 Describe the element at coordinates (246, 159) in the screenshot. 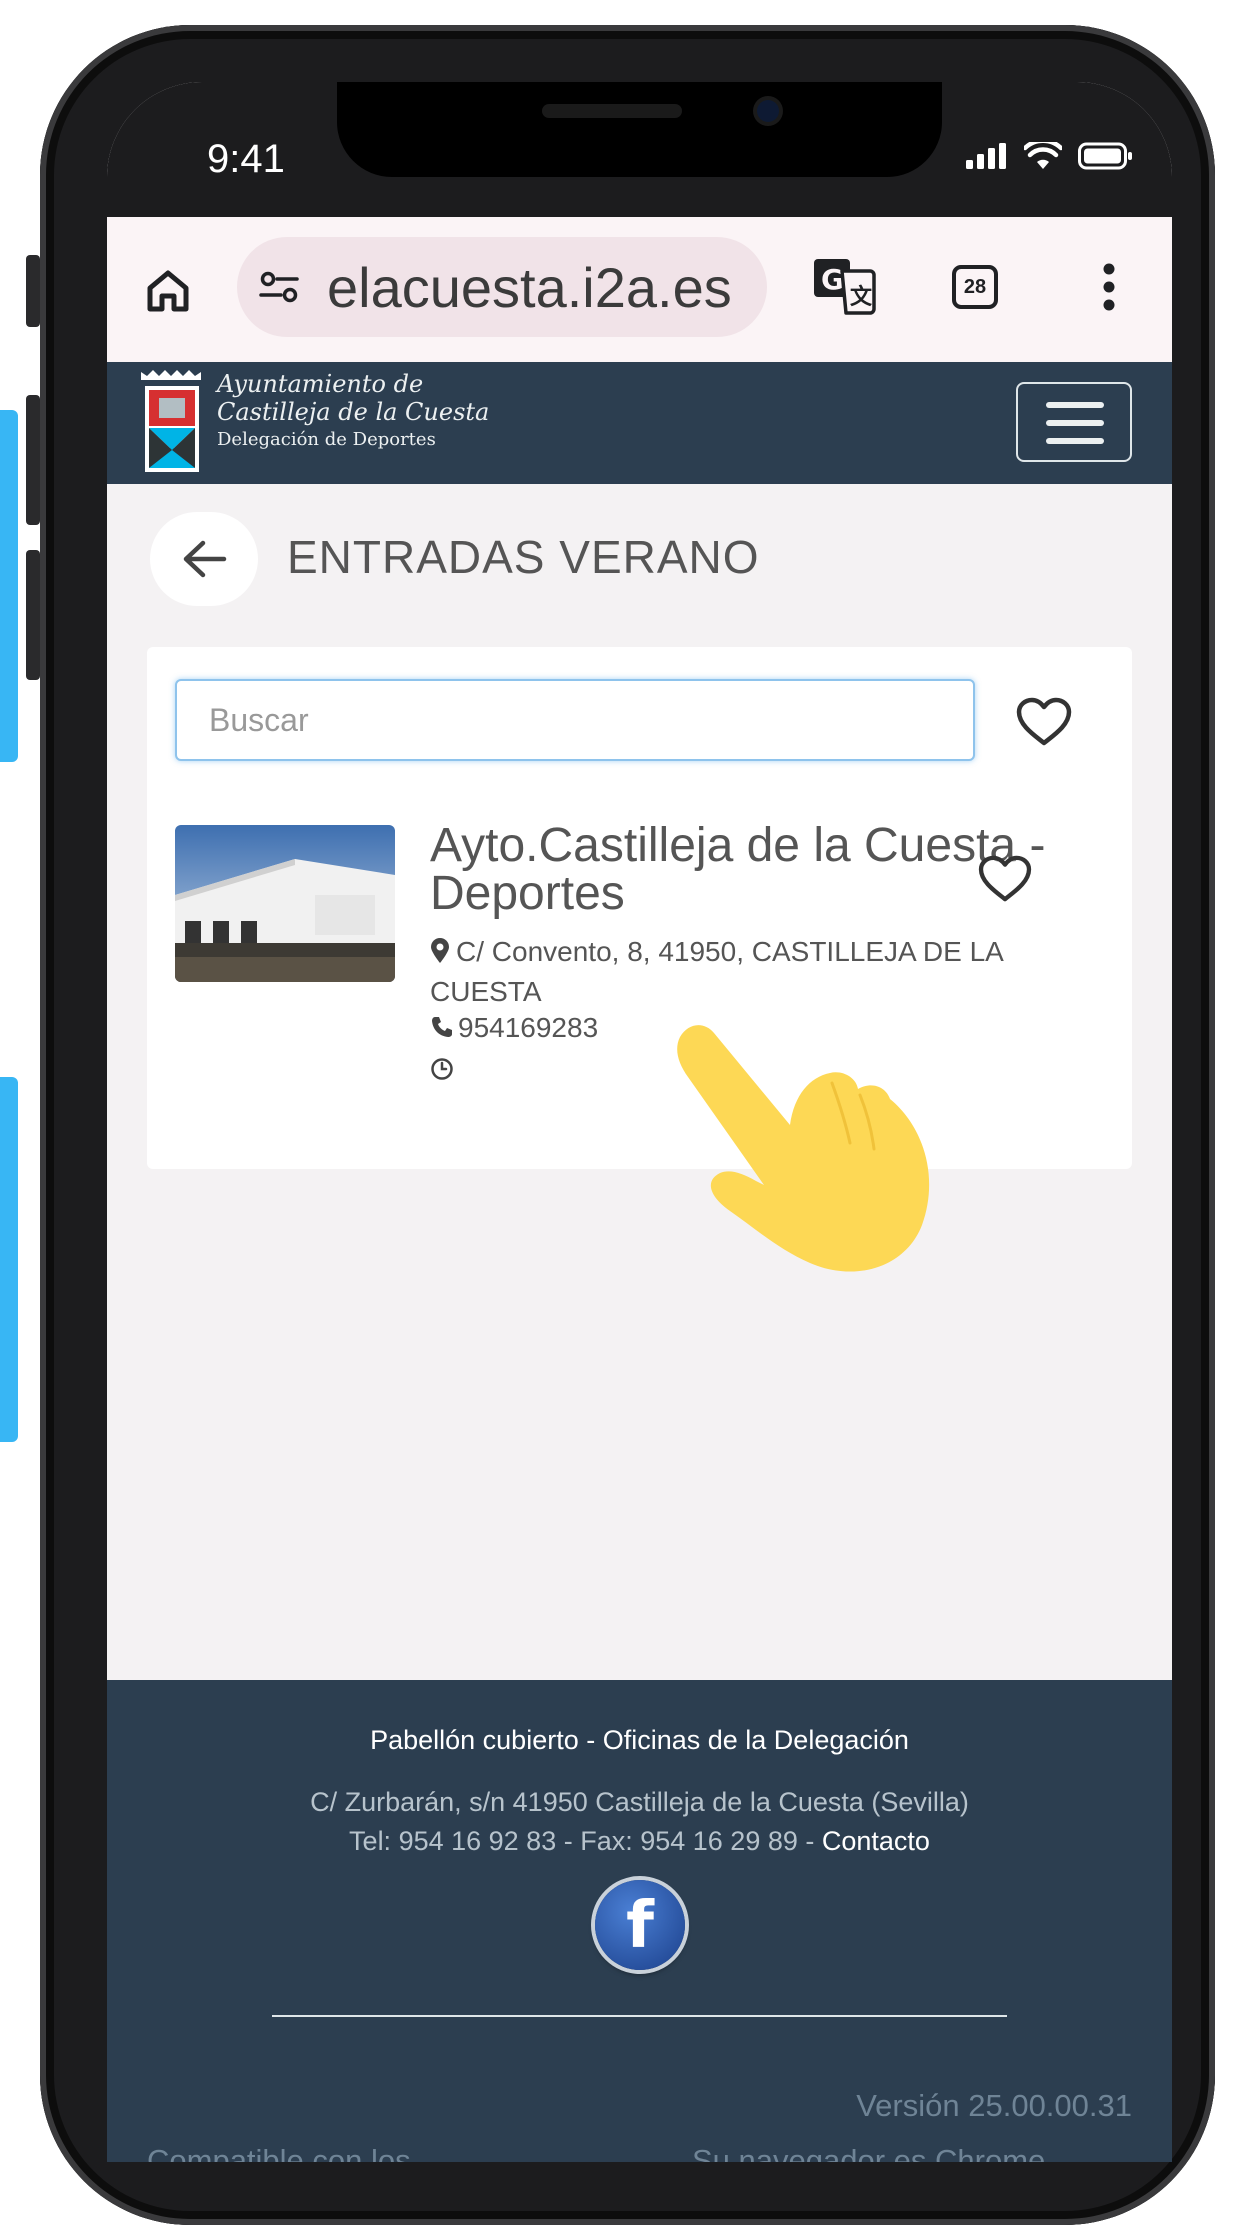

I see `status-time: 9:41` at that location.